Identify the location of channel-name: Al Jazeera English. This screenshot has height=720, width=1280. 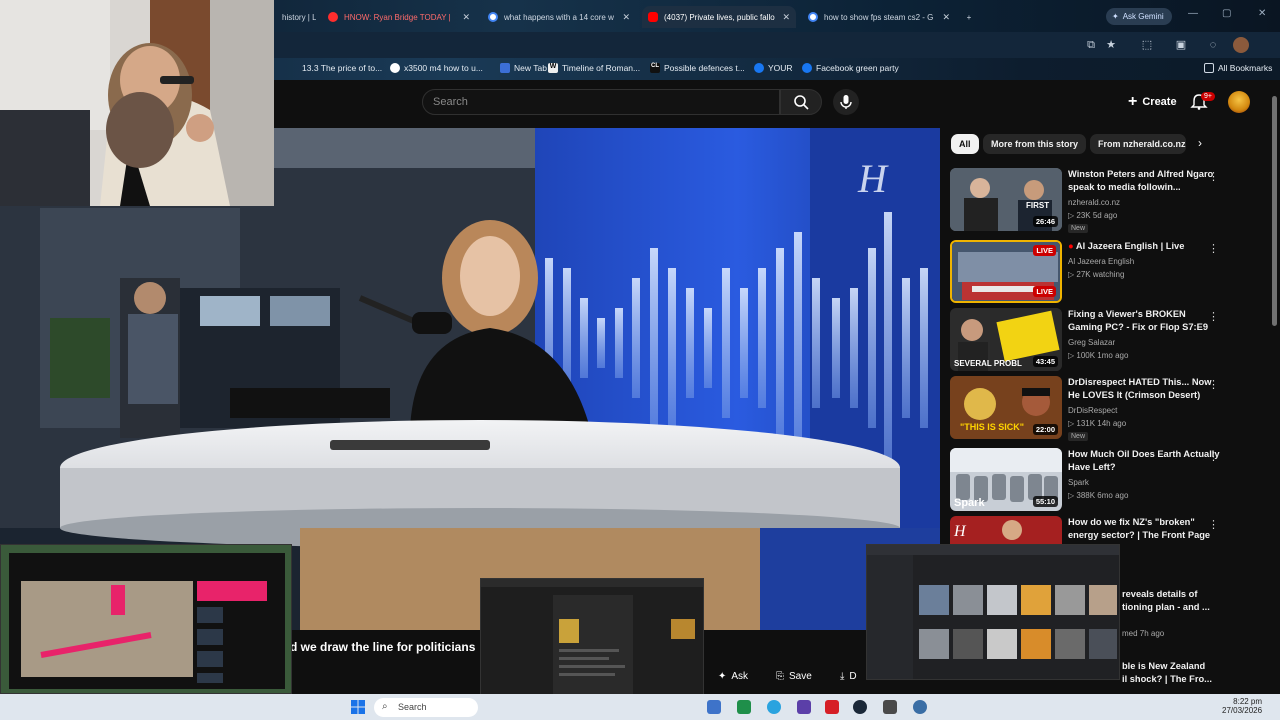
(1101, 261).